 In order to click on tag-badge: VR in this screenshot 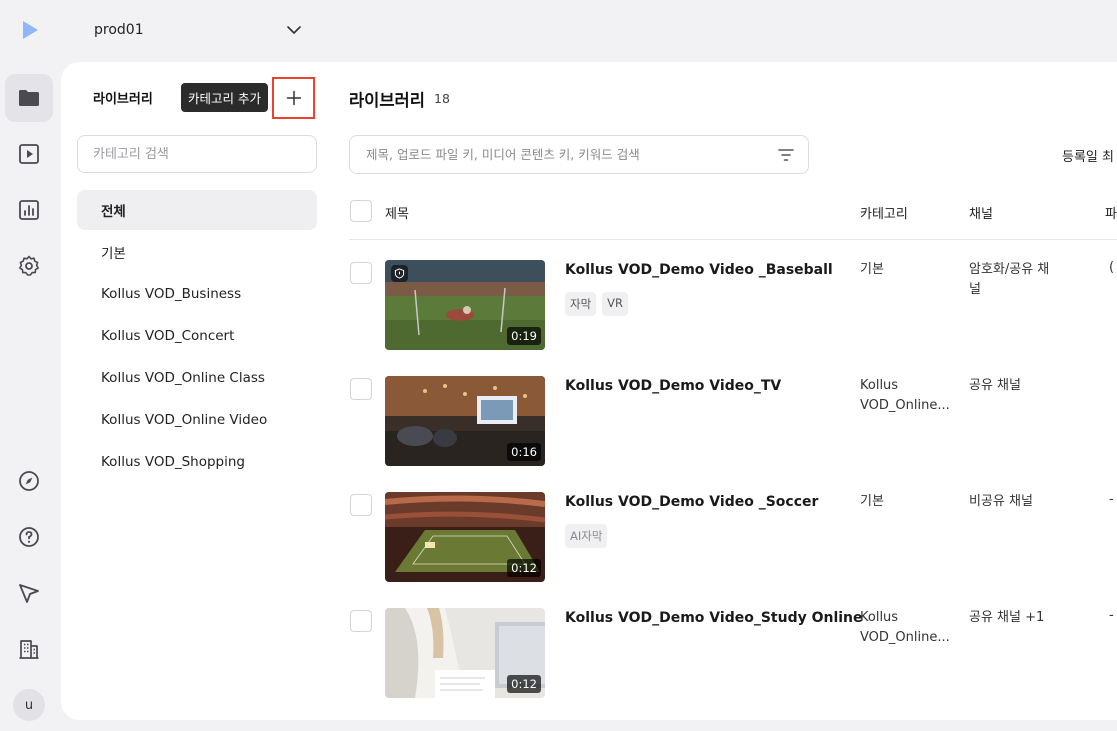, I will do `click(615, 304)`.